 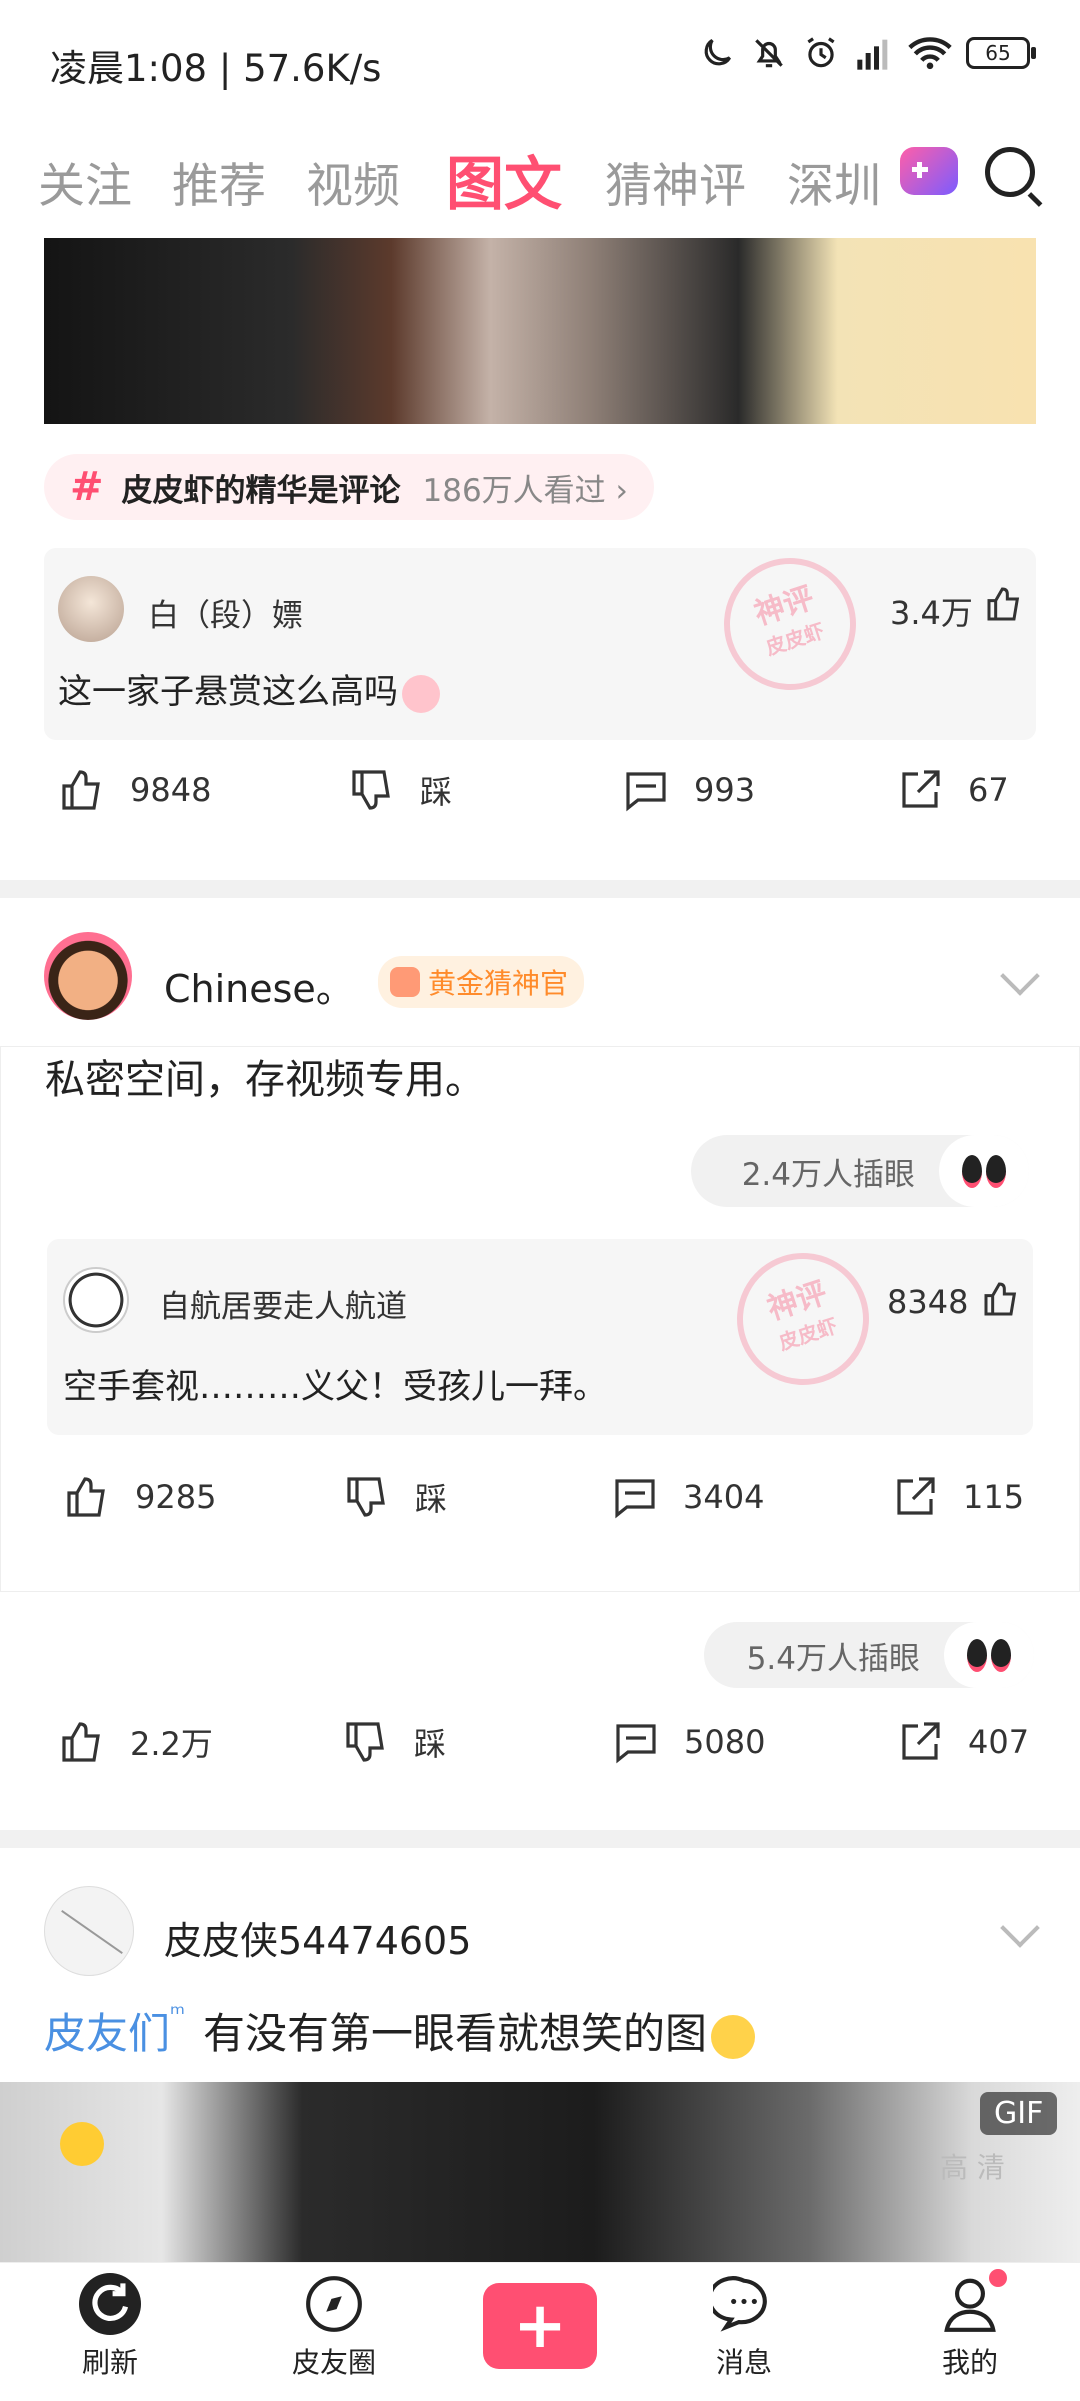 I want to click on post-author: 皮皮侠54474605, so click(x=317, y=1937).